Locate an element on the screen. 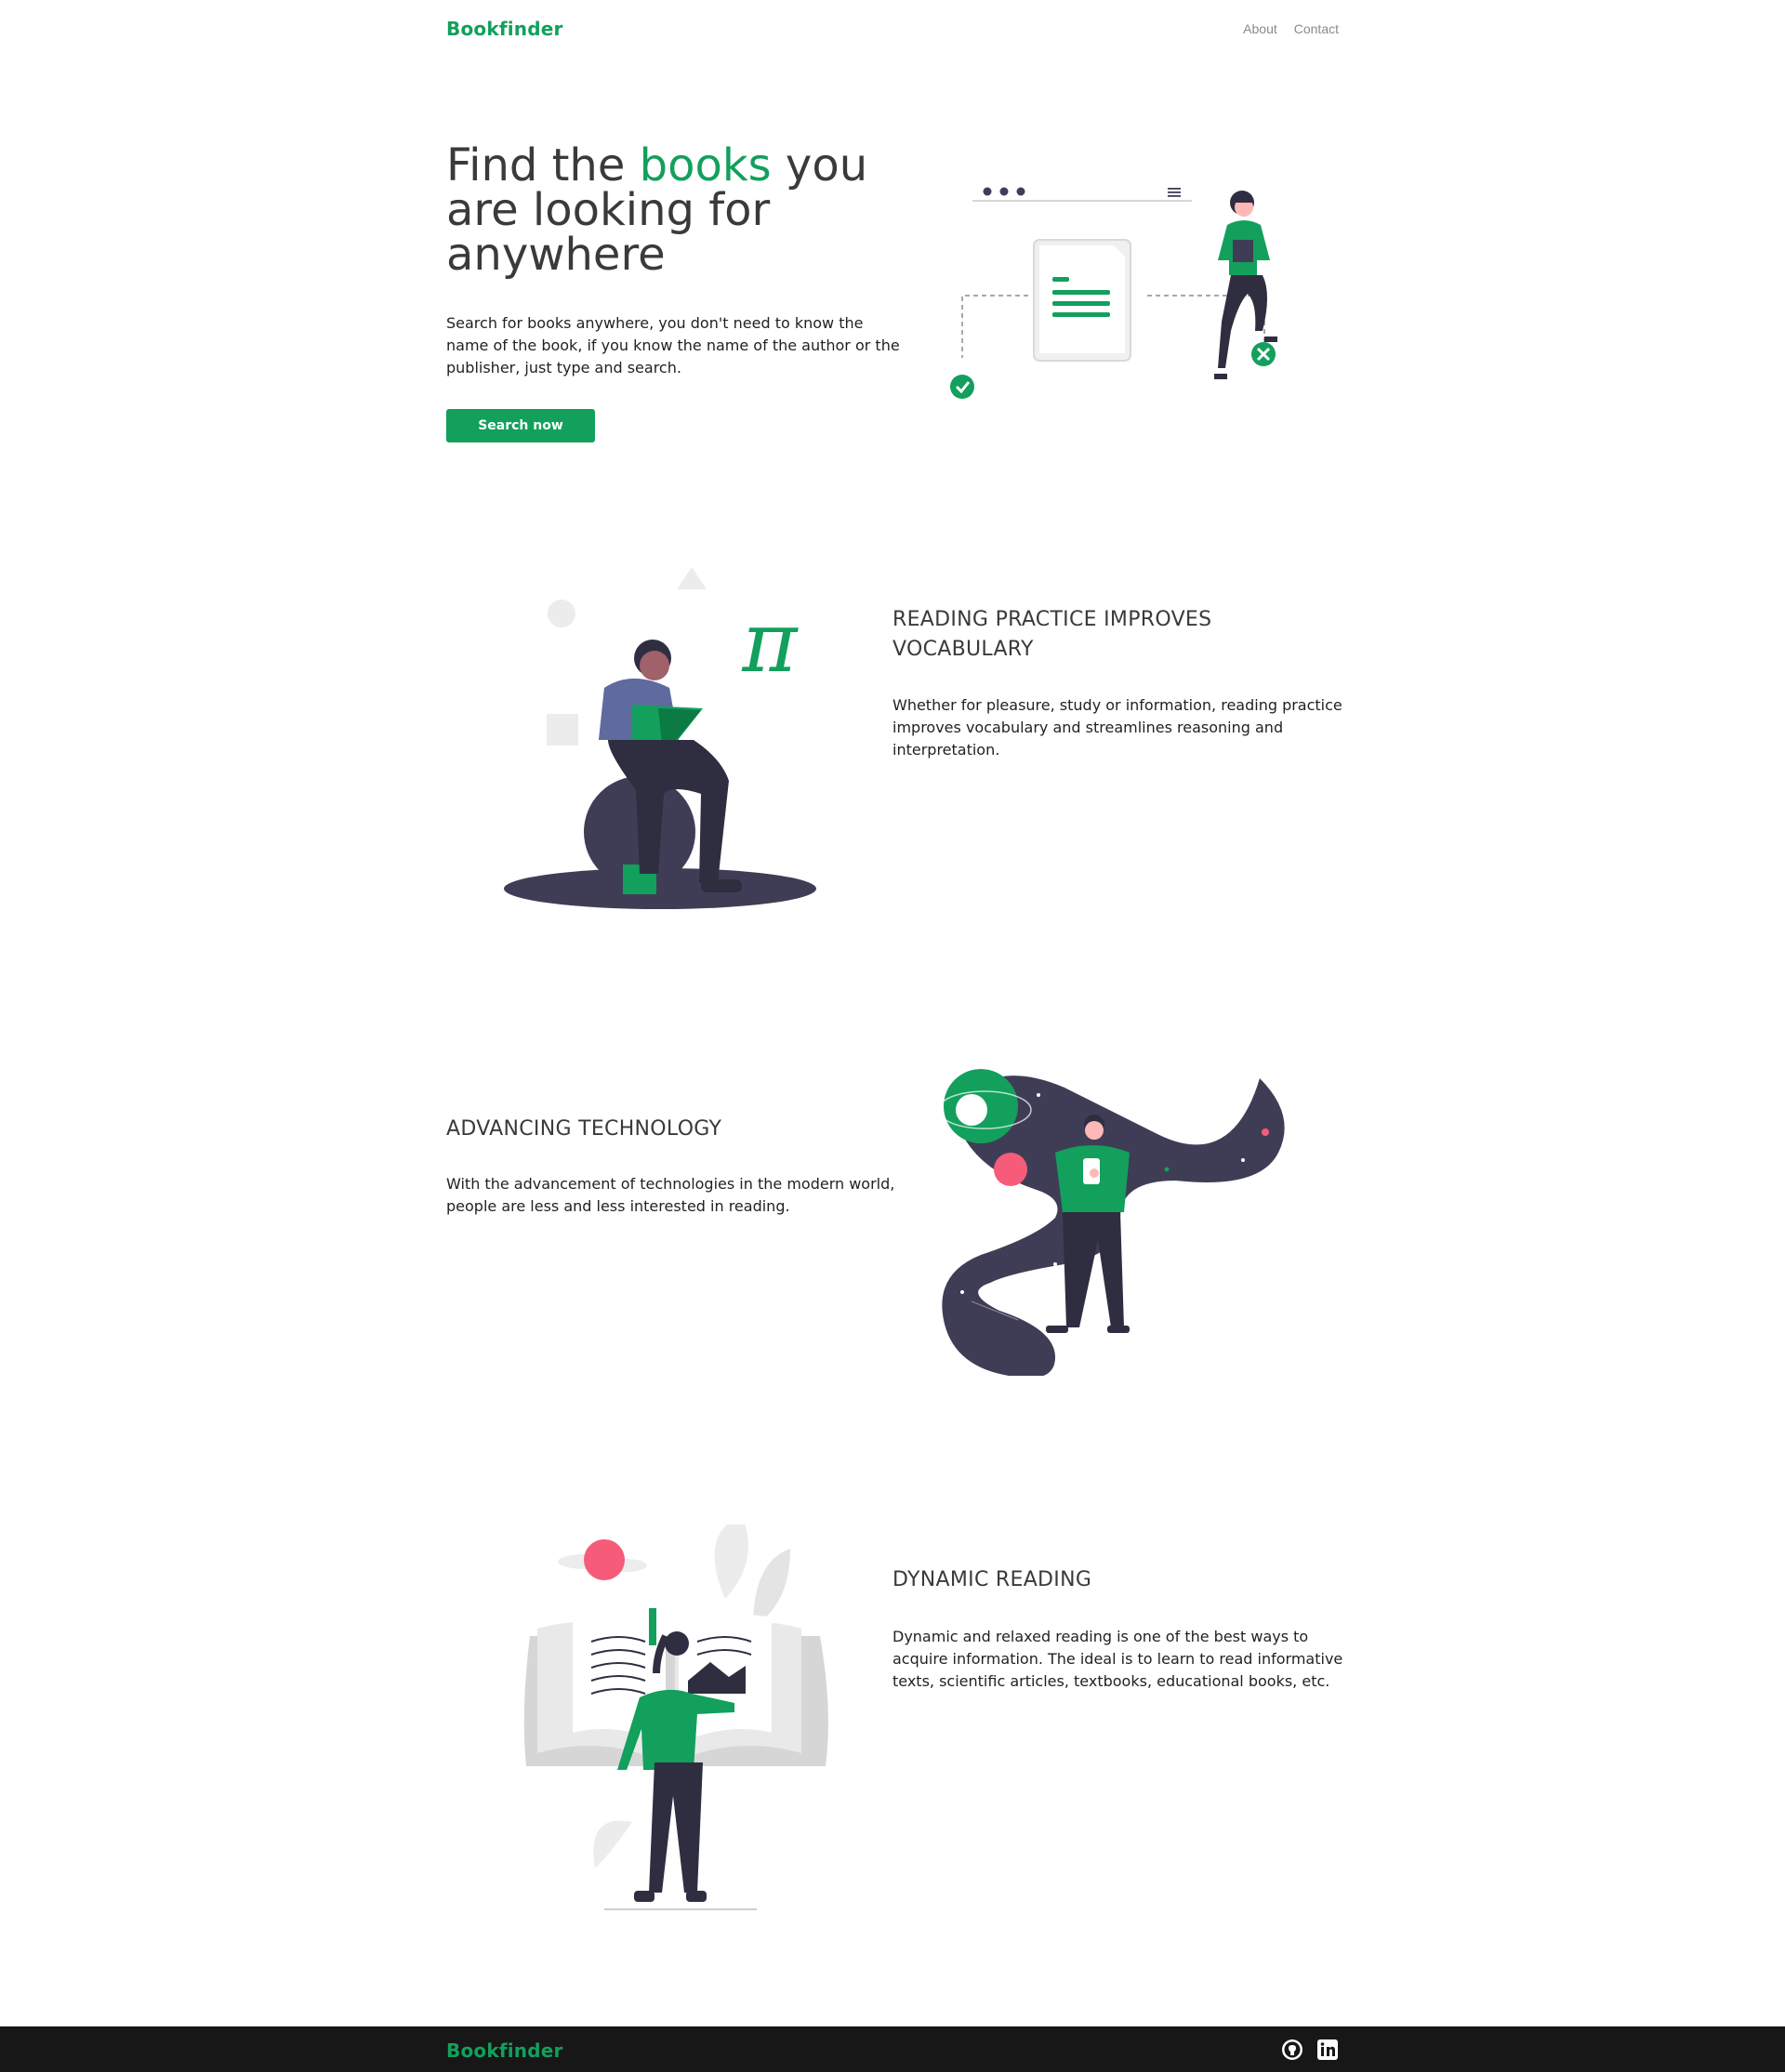 The width and height of the screenshot is (1785, 2072). section-dynamic-title: DYNAMIC READING is located at coordinates (992, 1580).